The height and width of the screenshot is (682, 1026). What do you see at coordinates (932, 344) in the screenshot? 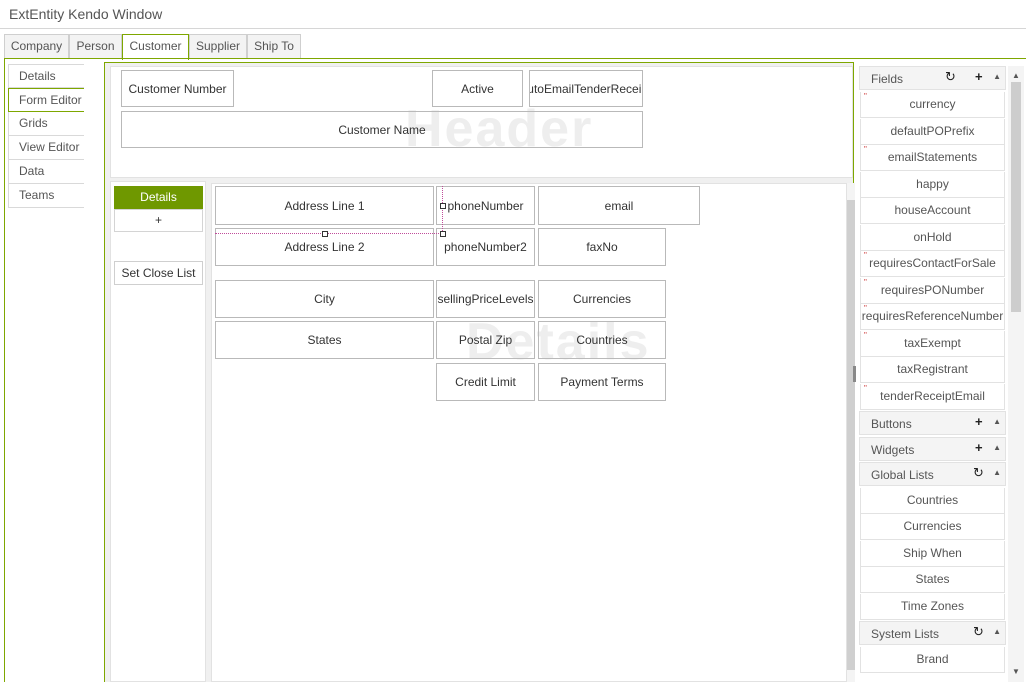
I see `field-item-taxexempt: " taxExempt` at bounding box center [932, 344].